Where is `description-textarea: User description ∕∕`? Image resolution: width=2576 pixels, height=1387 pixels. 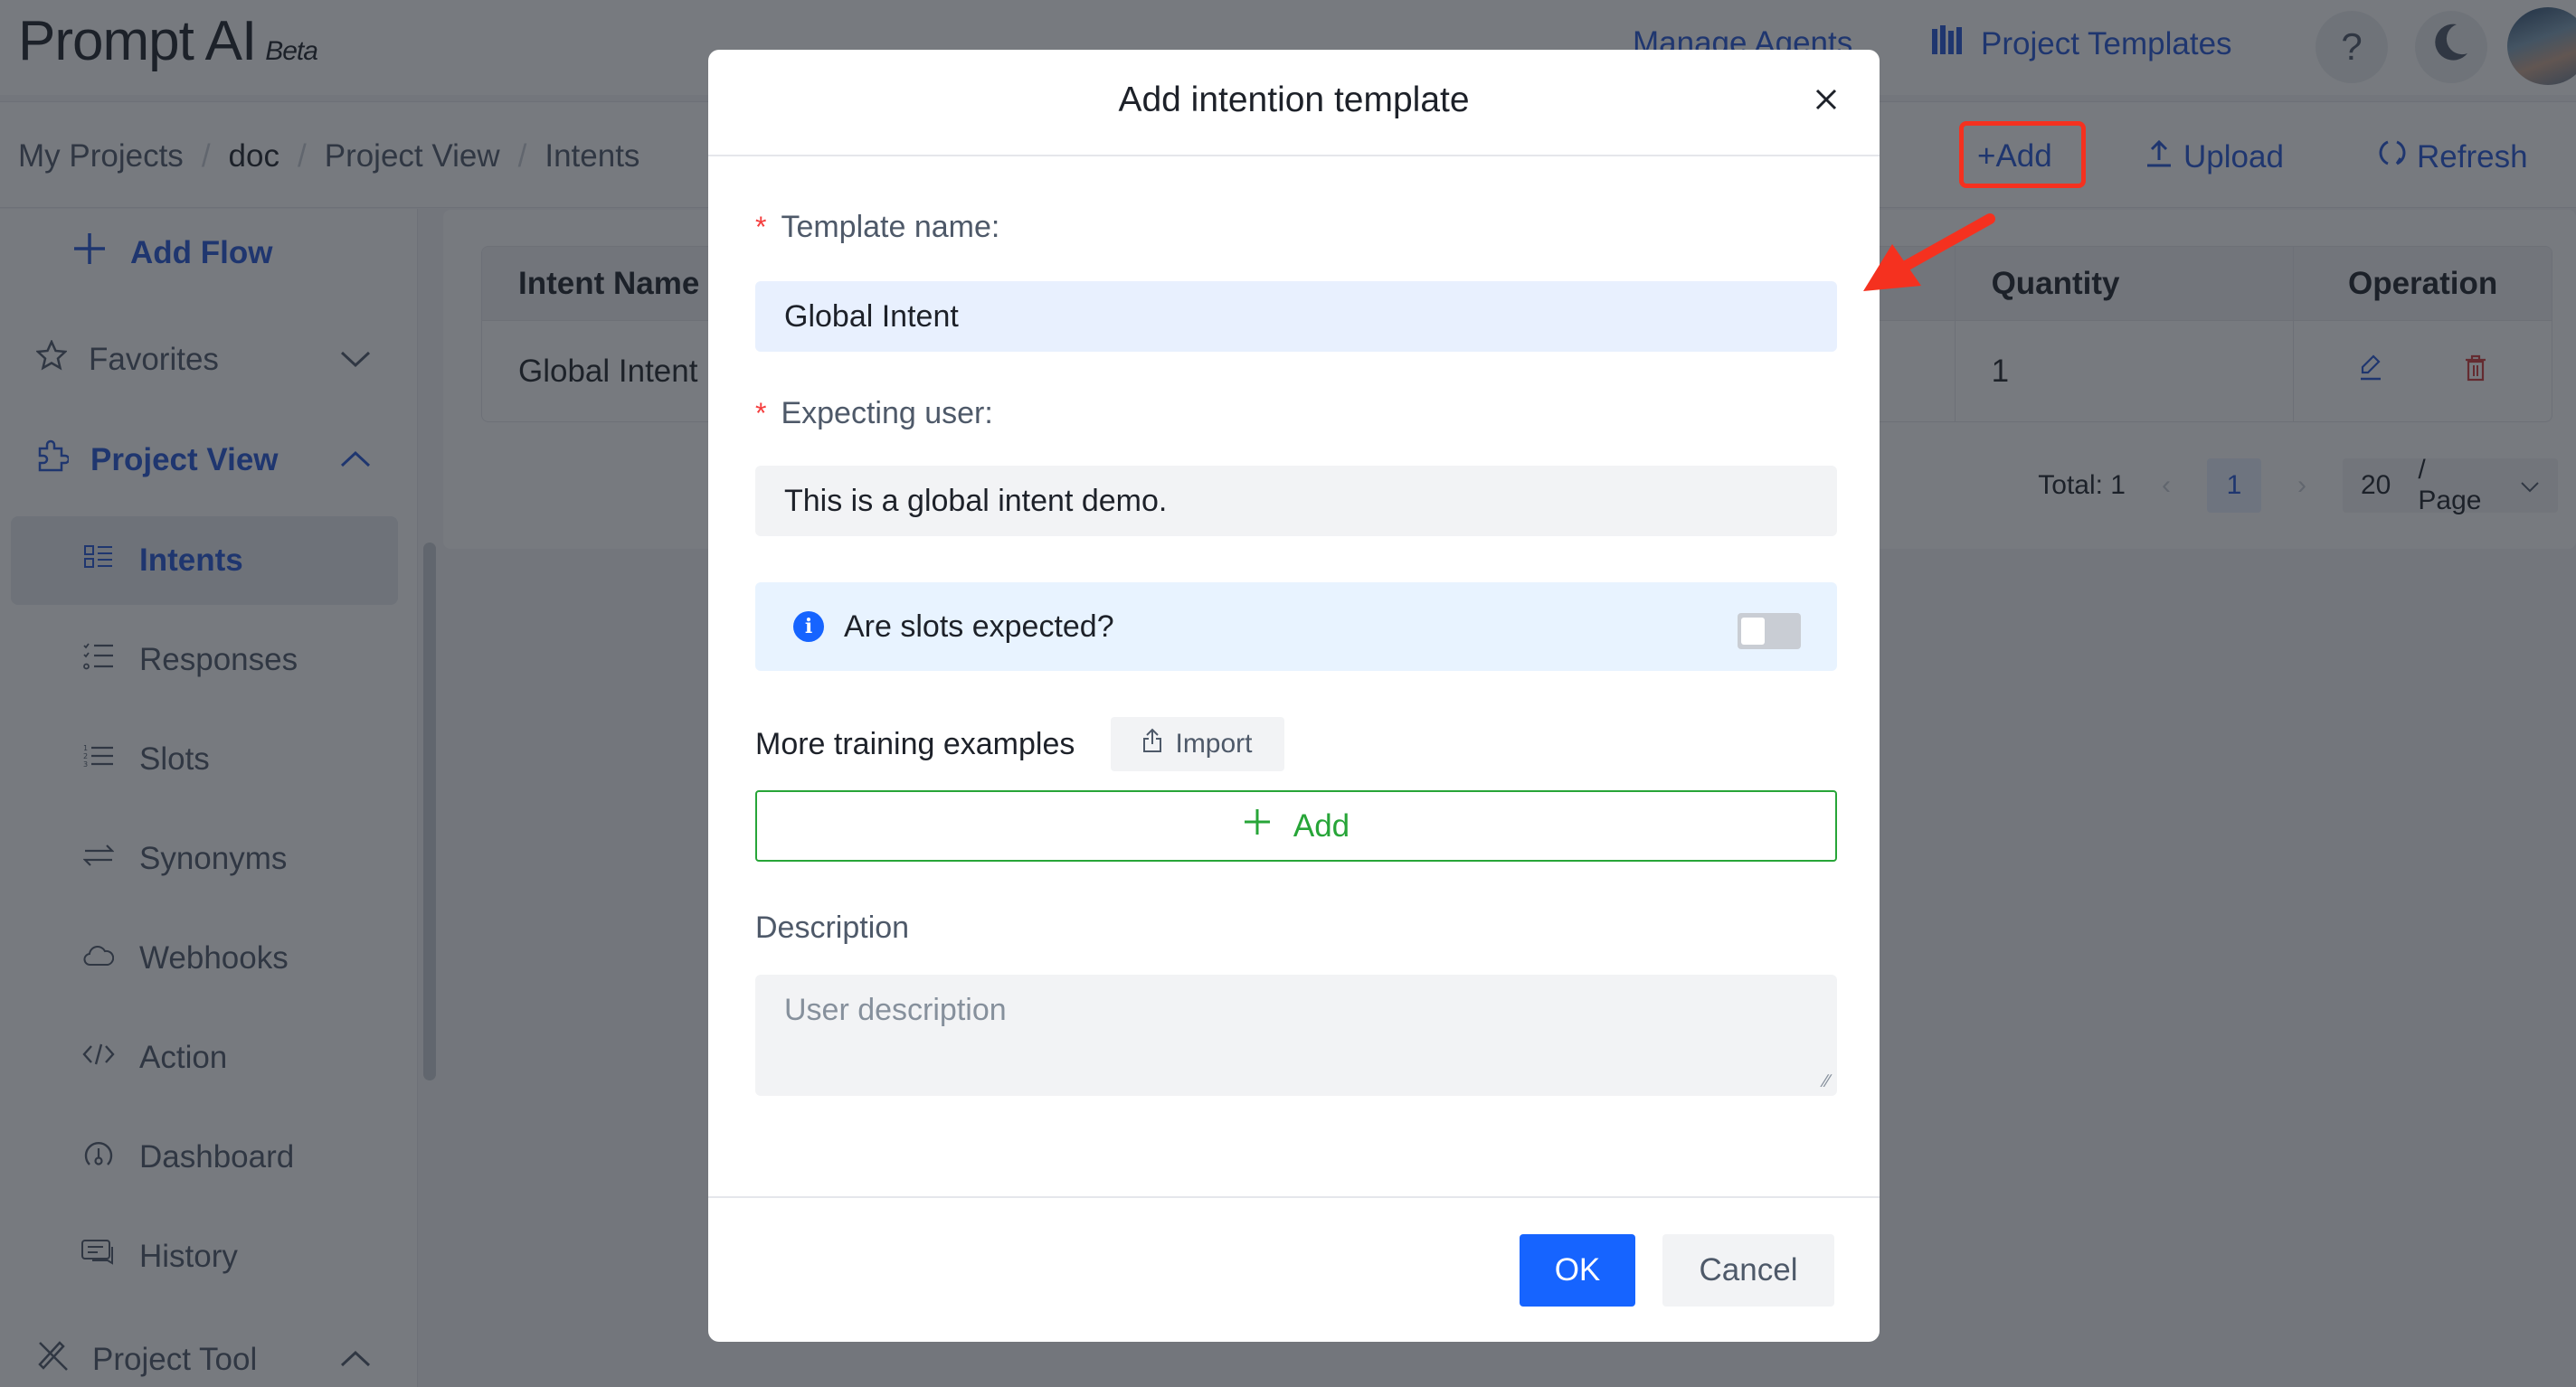
description-textarea: User description ∕∕ is located at coordinates (1296, 1035).